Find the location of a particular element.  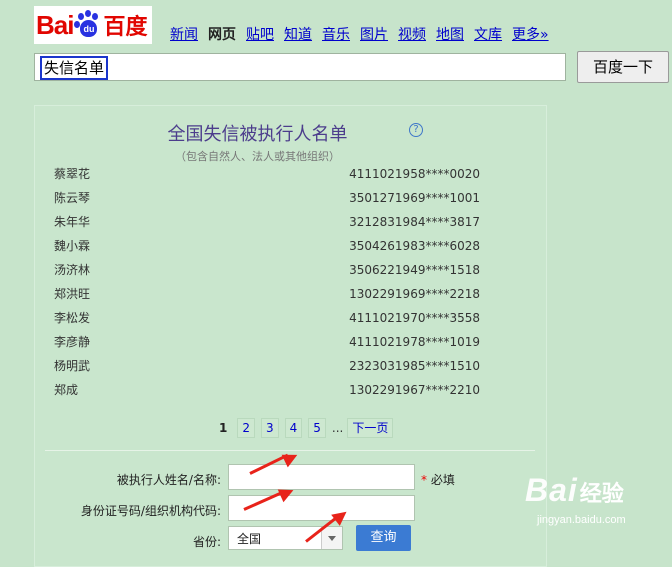

nav-news: 新闻 is located at coordinates (184, 34).